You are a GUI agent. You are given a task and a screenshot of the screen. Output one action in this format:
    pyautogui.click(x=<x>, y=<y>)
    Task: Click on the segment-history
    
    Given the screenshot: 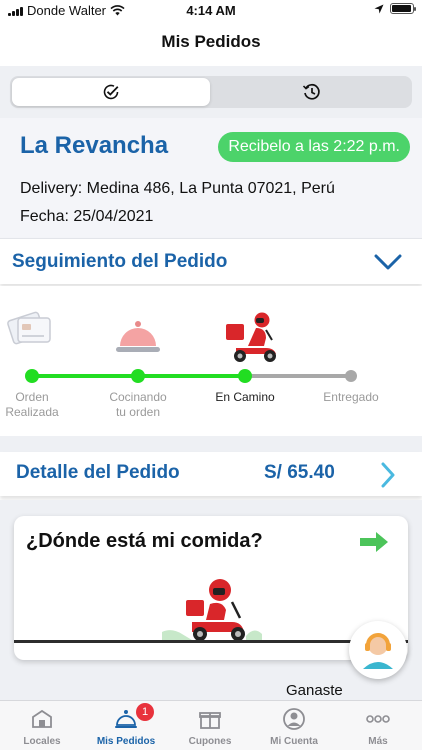 What is the action you would take?
    pyautogui.click(x=311, y=92)
    